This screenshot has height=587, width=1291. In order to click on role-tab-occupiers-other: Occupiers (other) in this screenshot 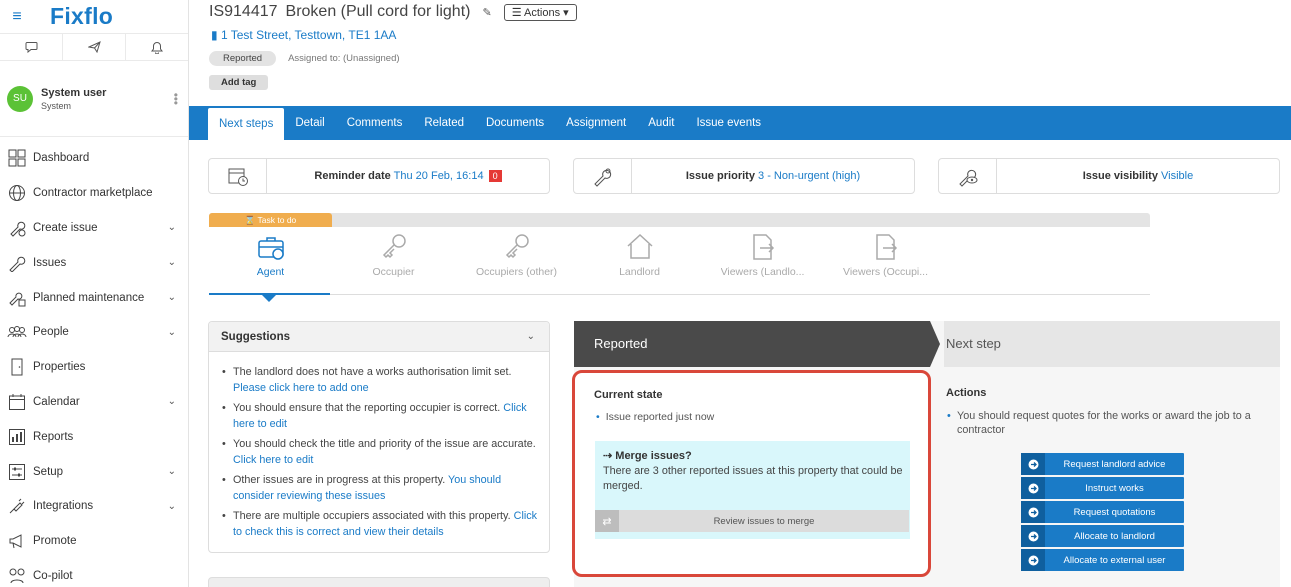, I will do `click(516, 263)`.